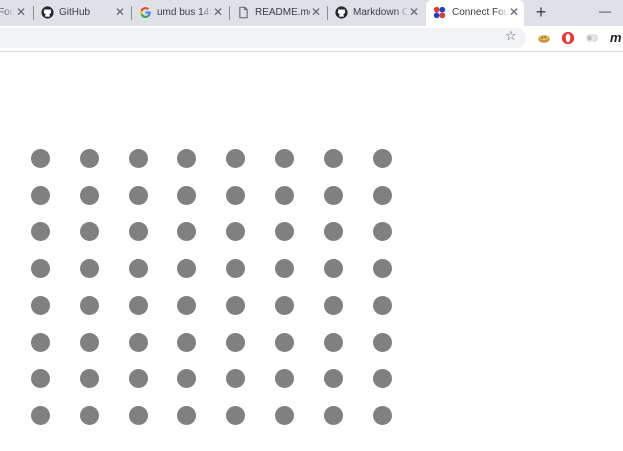  Describe the element at coordinates (605, 11) in the screenshot. I see `minimize-button: —` at that location.